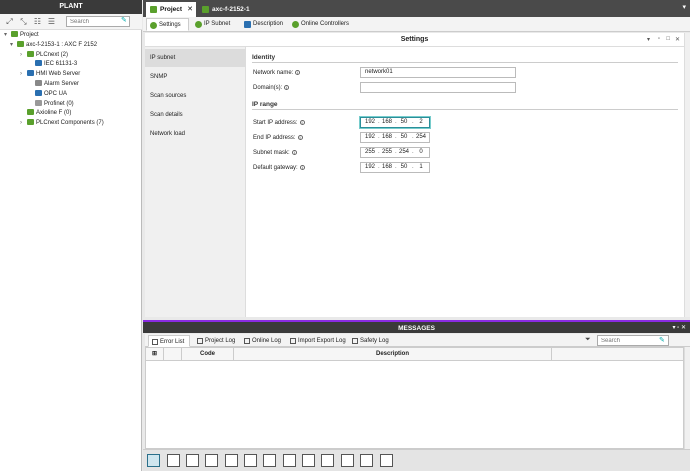 The image size is (690, 471). I want to click on maximize-icon: □, so click(668, 39).